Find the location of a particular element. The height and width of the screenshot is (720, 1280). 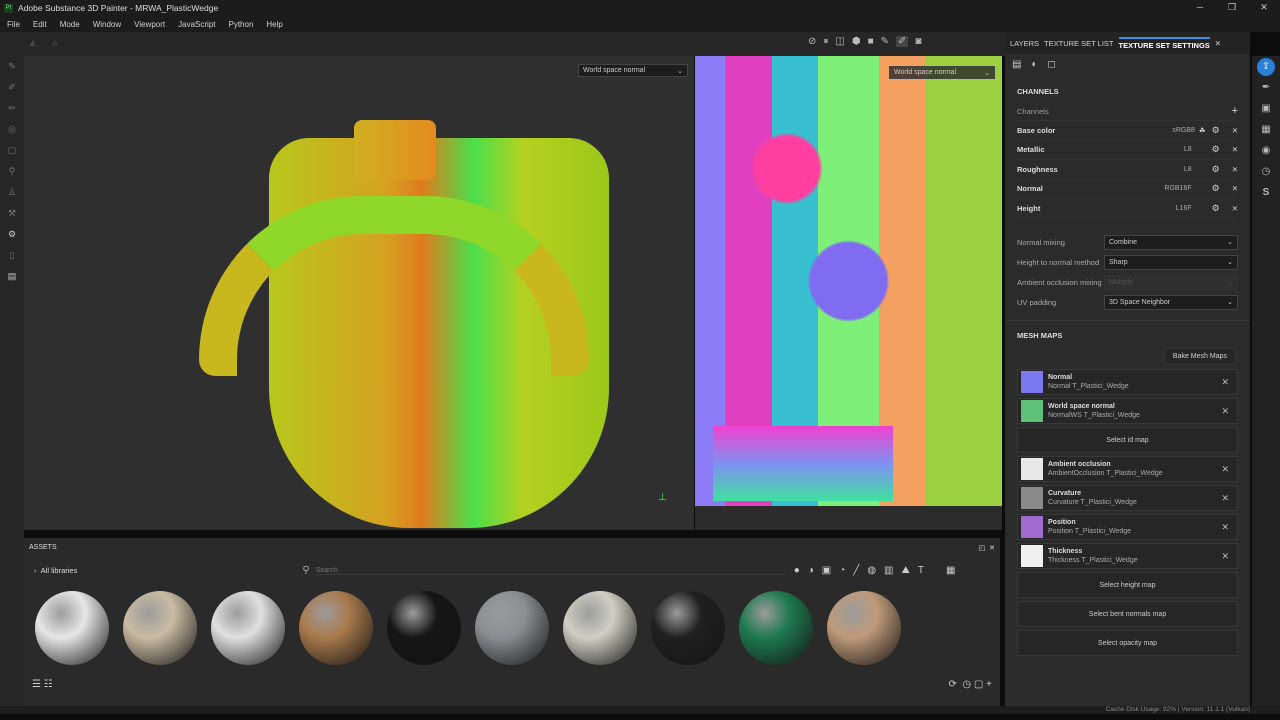

asset-item: Autumn Leaf is located at coordinates (72, 631).